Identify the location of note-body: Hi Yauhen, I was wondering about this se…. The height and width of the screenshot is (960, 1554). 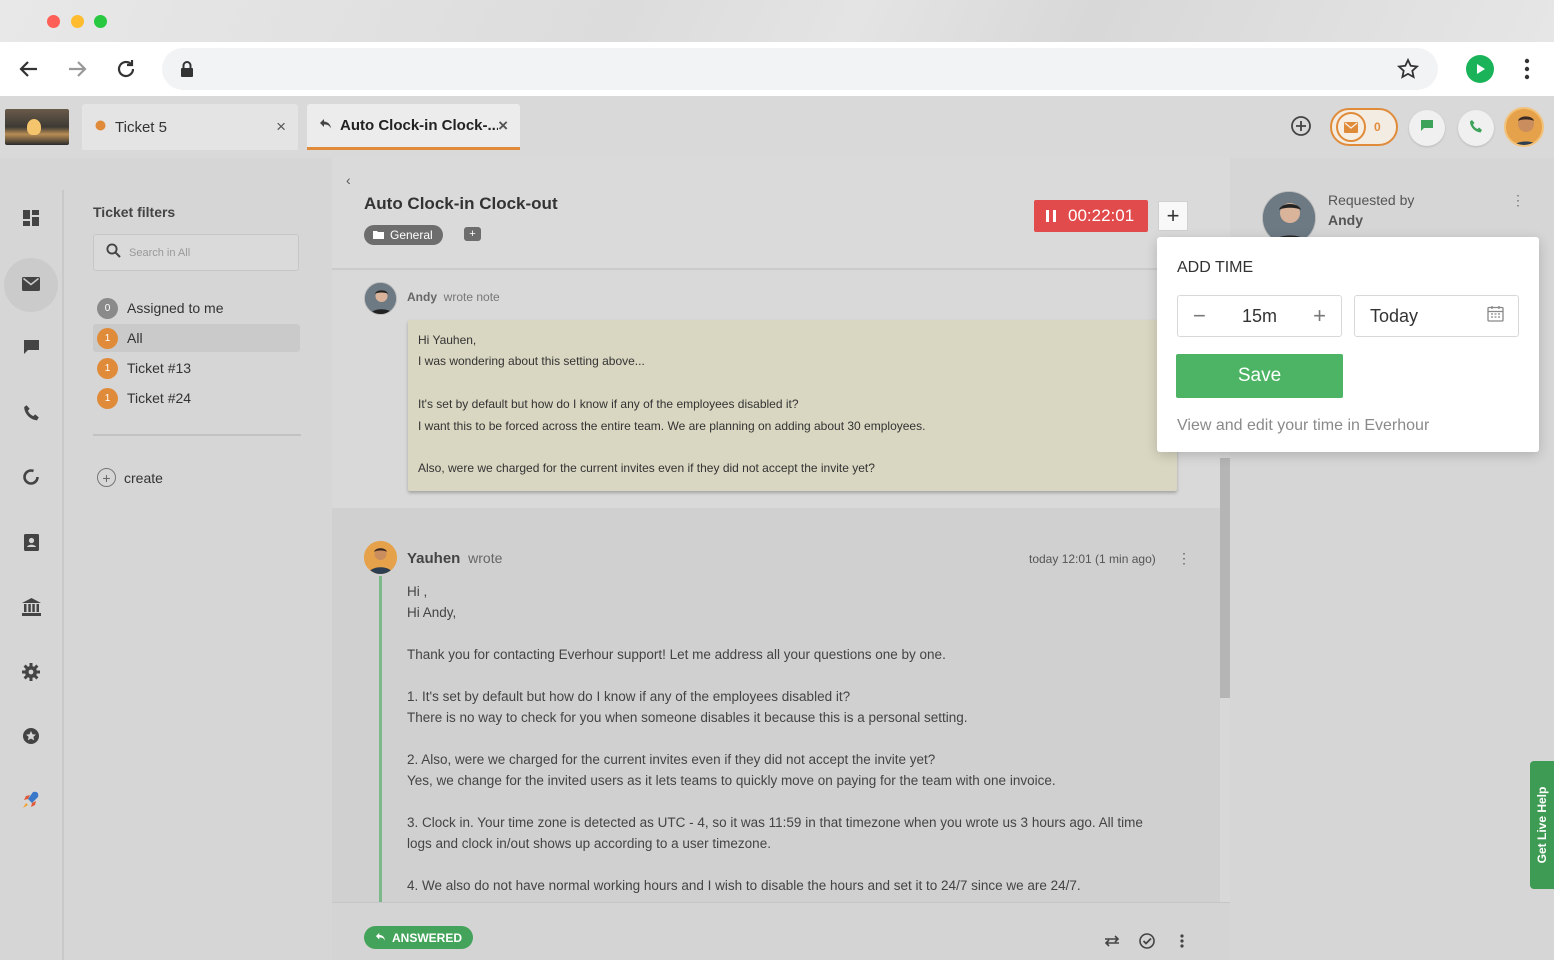
(792, 405).